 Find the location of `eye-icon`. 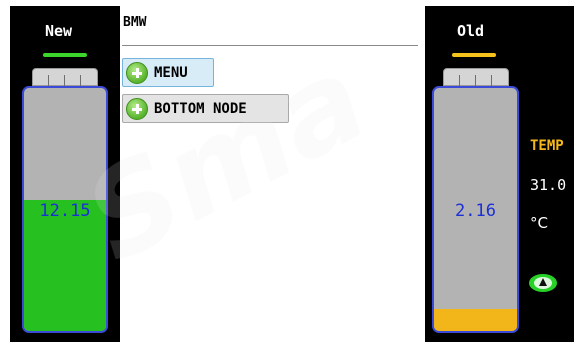

eye-icon is located at coordinates (543, 283).